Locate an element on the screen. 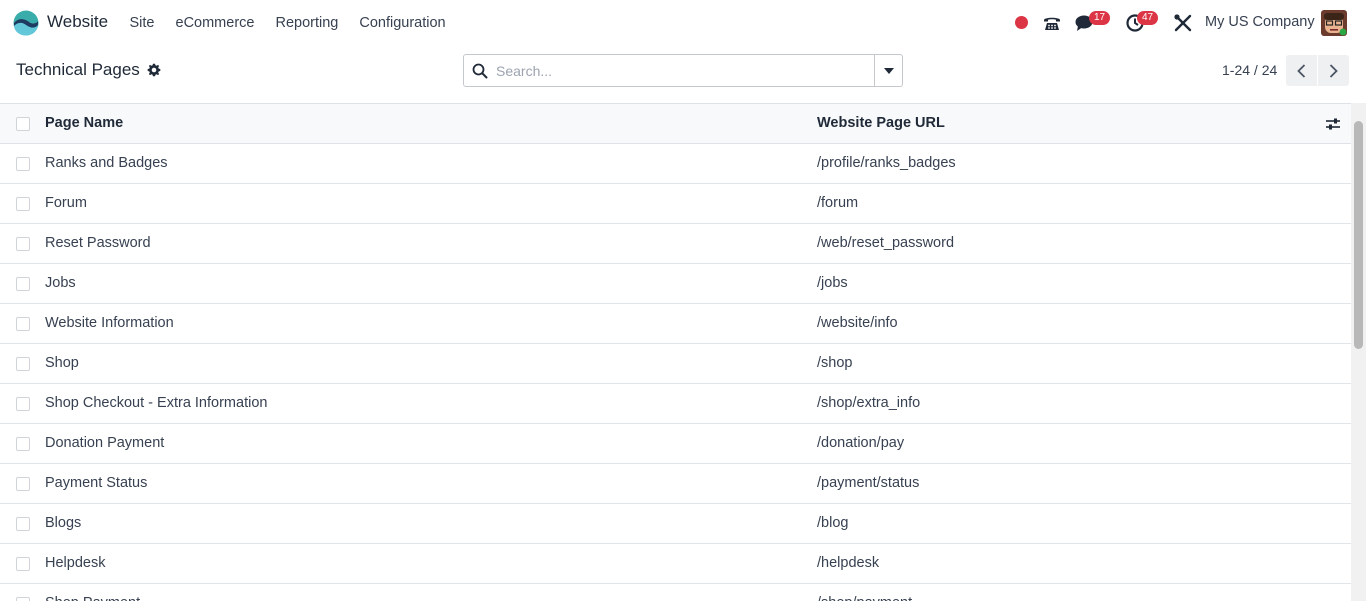  page-name-cell: Ranks and Badges is located at coordinates (106, 163).